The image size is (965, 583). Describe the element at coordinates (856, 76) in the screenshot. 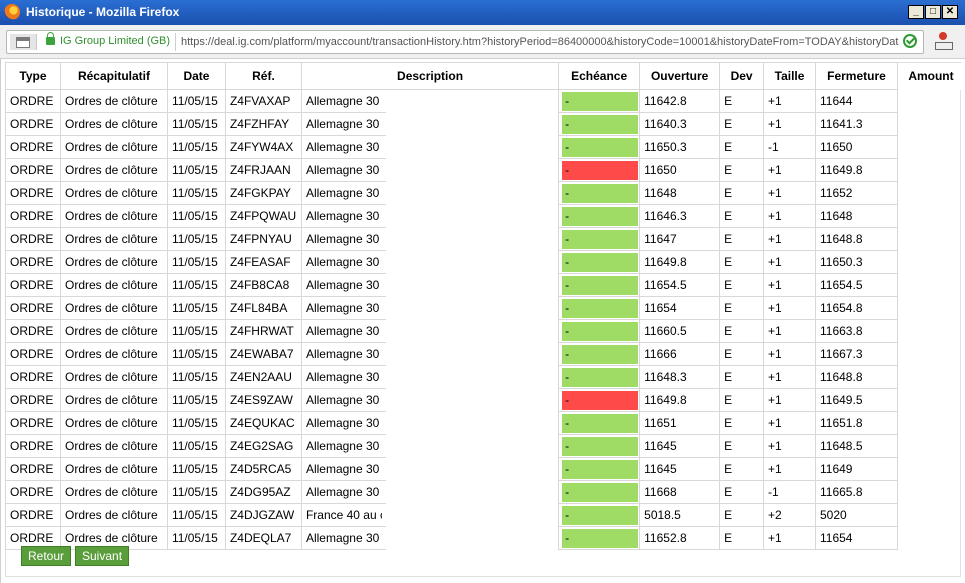

I see `col-fermeture: Fermeture` at that location.